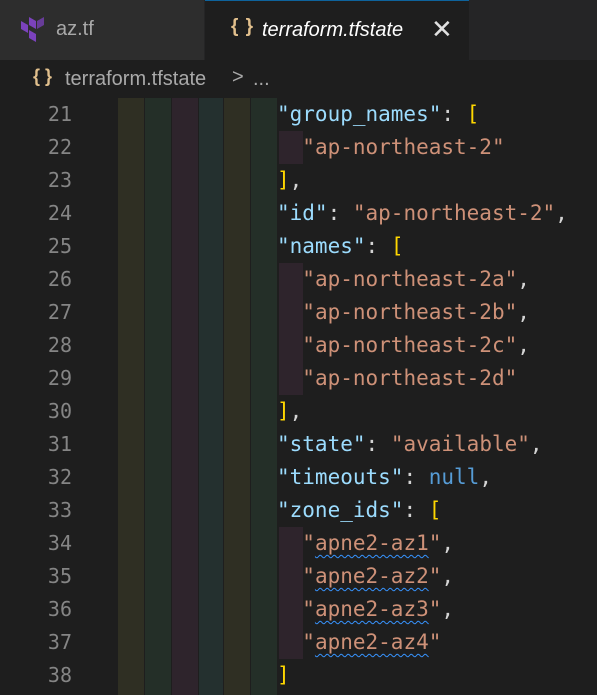 This screenshot has width=597, height=695. Describe the element at coordinates (410, 279) in the screenshot. I see `code-token: "ap-northeast-2a"` at that location.